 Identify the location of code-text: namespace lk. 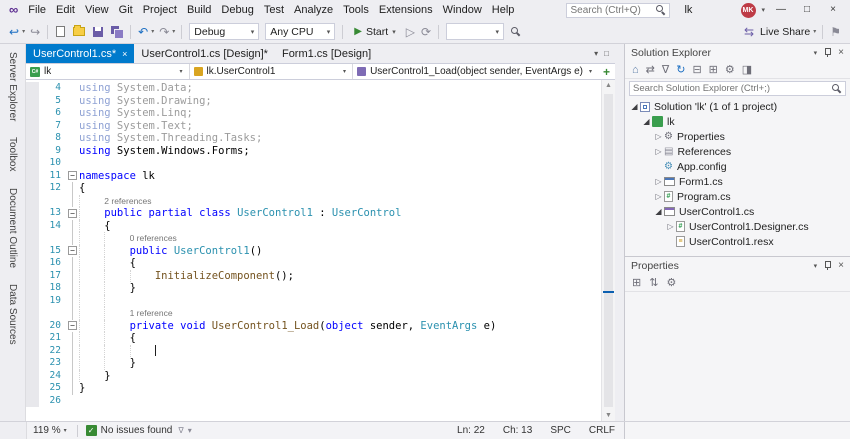
(340, 176).